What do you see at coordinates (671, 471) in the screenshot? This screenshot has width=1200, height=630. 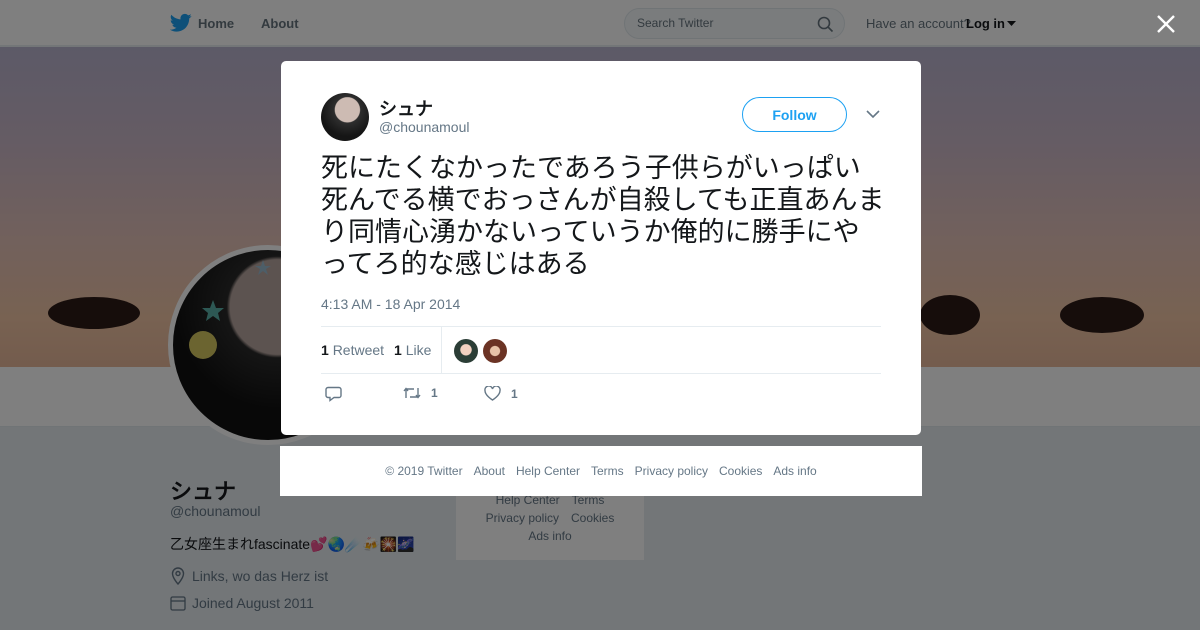 I see `footer-privacy-link: Privacy policy` at bounding box center [671, 471].